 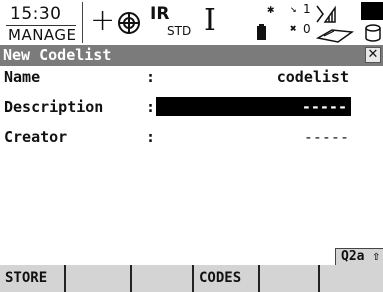 What do you see at coordinates (160, 14) in the screenshot?
I see `reflector-label: IR` at bounding box center [160, 14].